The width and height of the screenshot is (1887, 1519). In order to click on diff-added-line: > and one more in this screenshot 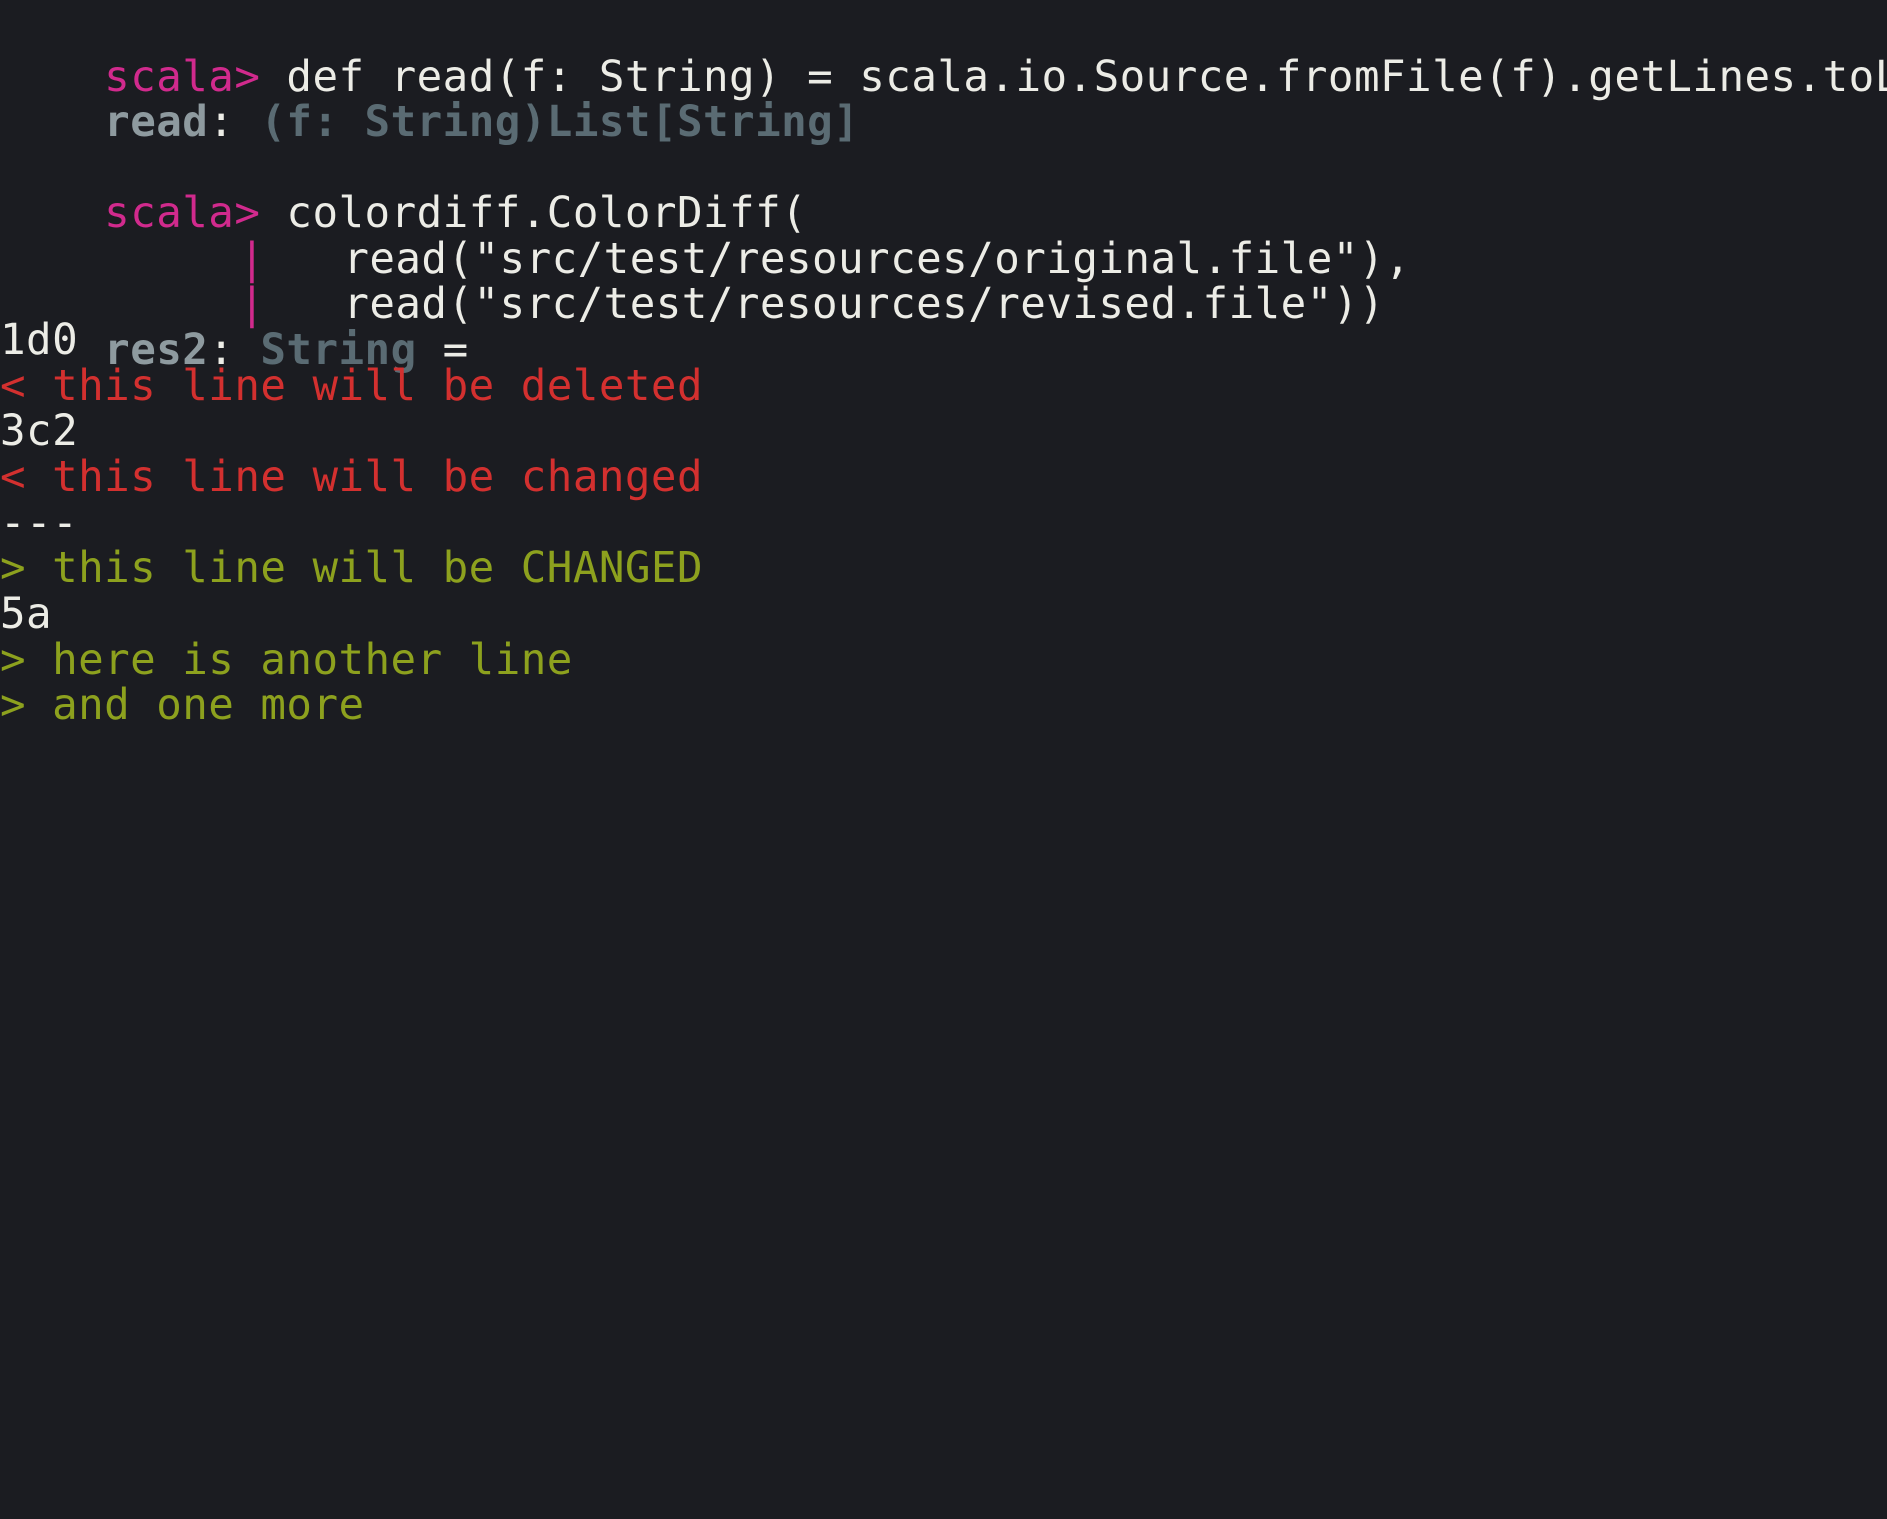, I will do `click(182, 705)`.